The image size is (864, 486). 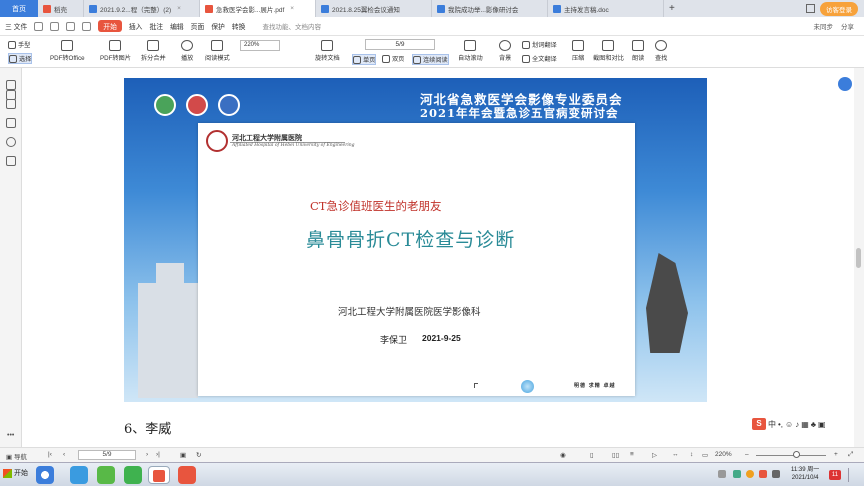 What do you see at coordinates (187, 475) in the screenshot?
I see `pdf-app-icon` at bounding box center [187, 475].